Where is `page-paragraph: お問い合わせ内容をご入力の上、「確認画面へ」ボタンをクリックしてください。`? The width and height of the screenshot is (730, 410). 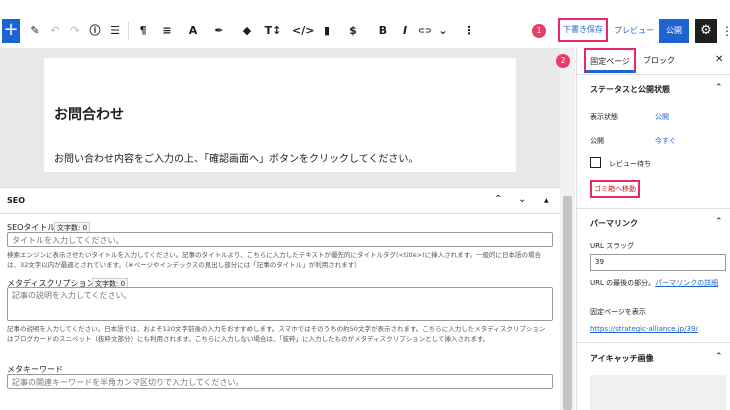 page-paragraph: お問い合わせ内容をご入力の上、「確認画面へ」ボタンをクリックしてください。 is located at coordinates (236, 157).